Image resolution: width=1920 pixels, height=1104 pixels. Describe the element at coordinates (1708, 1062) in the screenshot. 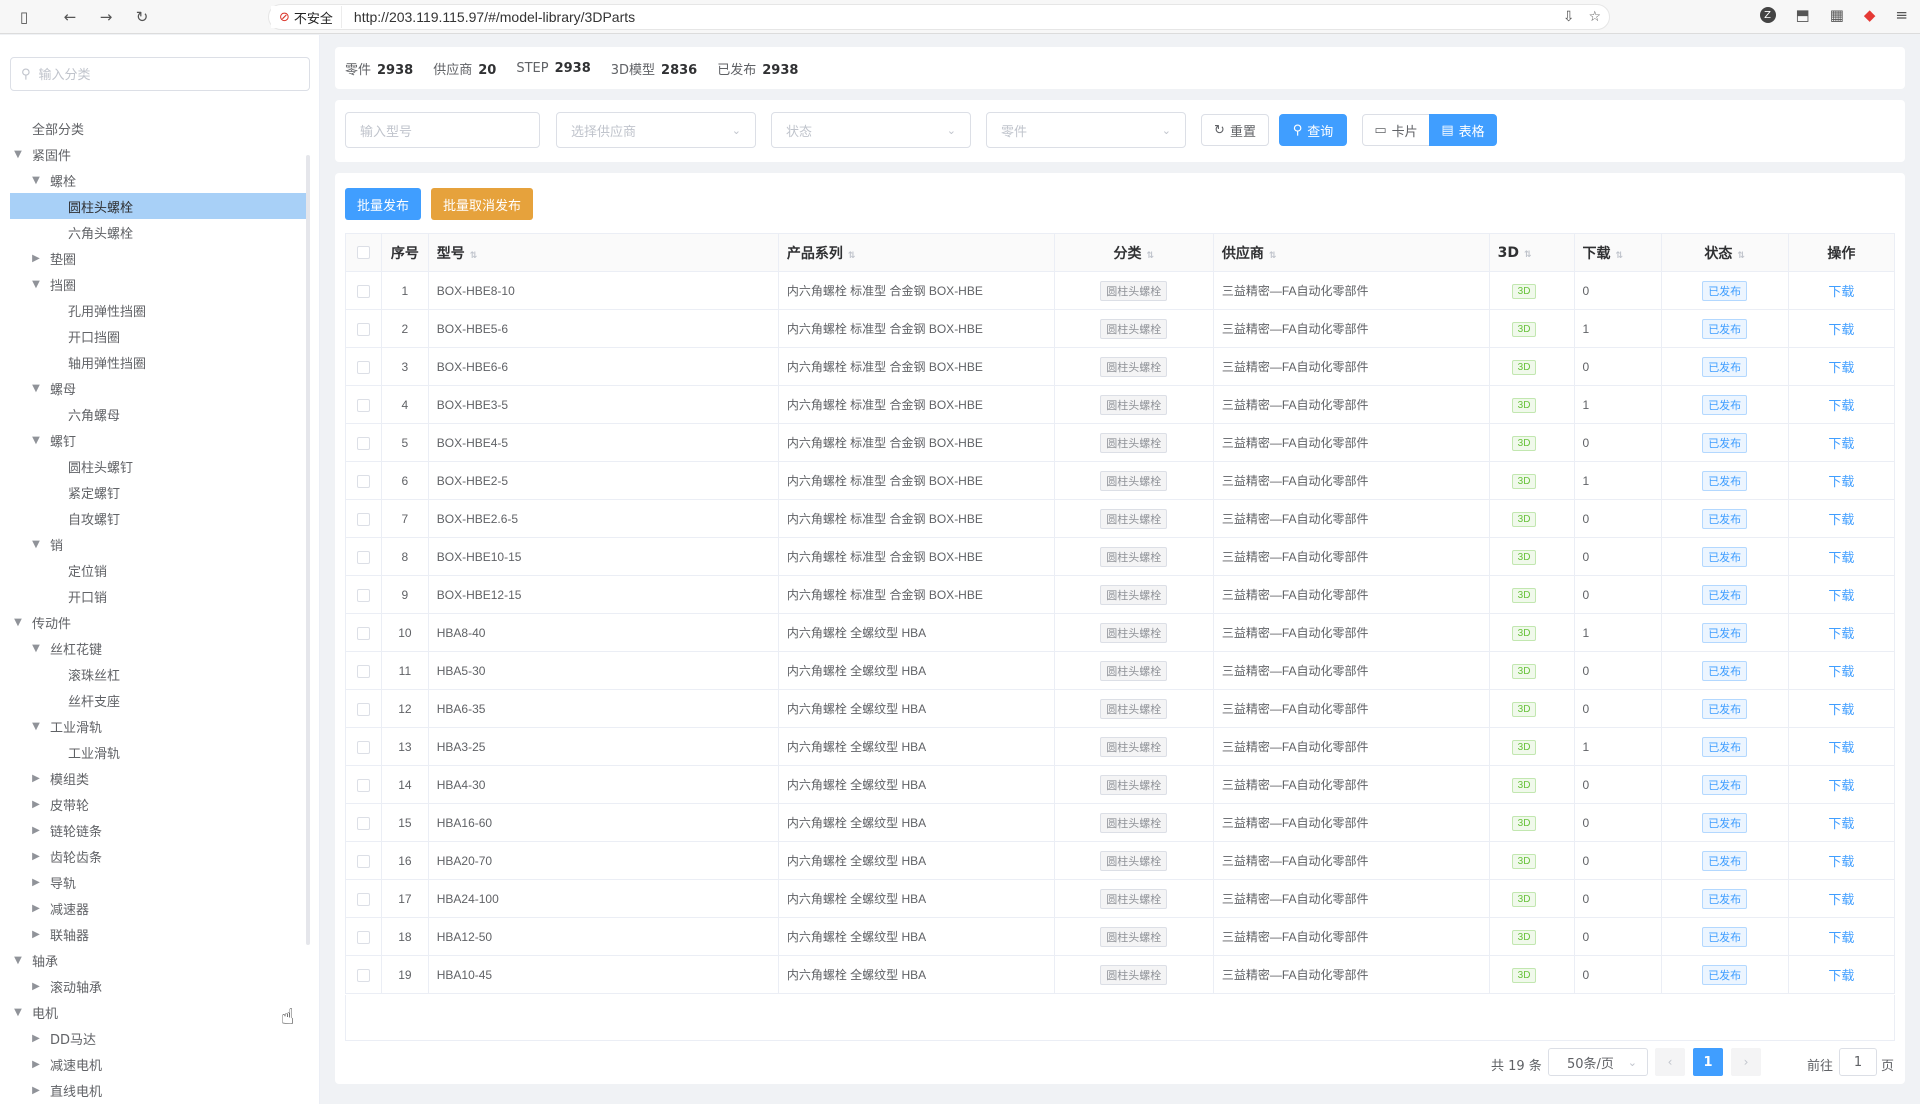

I see `page-number-current: 1` at that location.